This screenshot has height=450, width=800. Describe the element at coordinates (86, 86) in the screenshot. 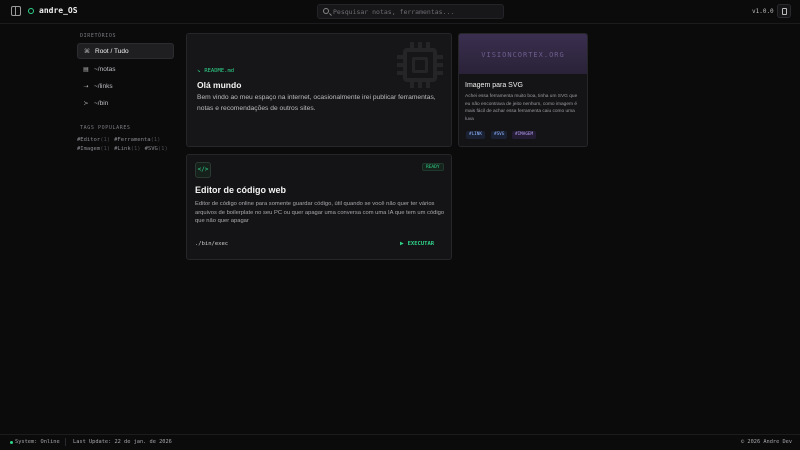

I see `link-icon: ⇢` at that location.